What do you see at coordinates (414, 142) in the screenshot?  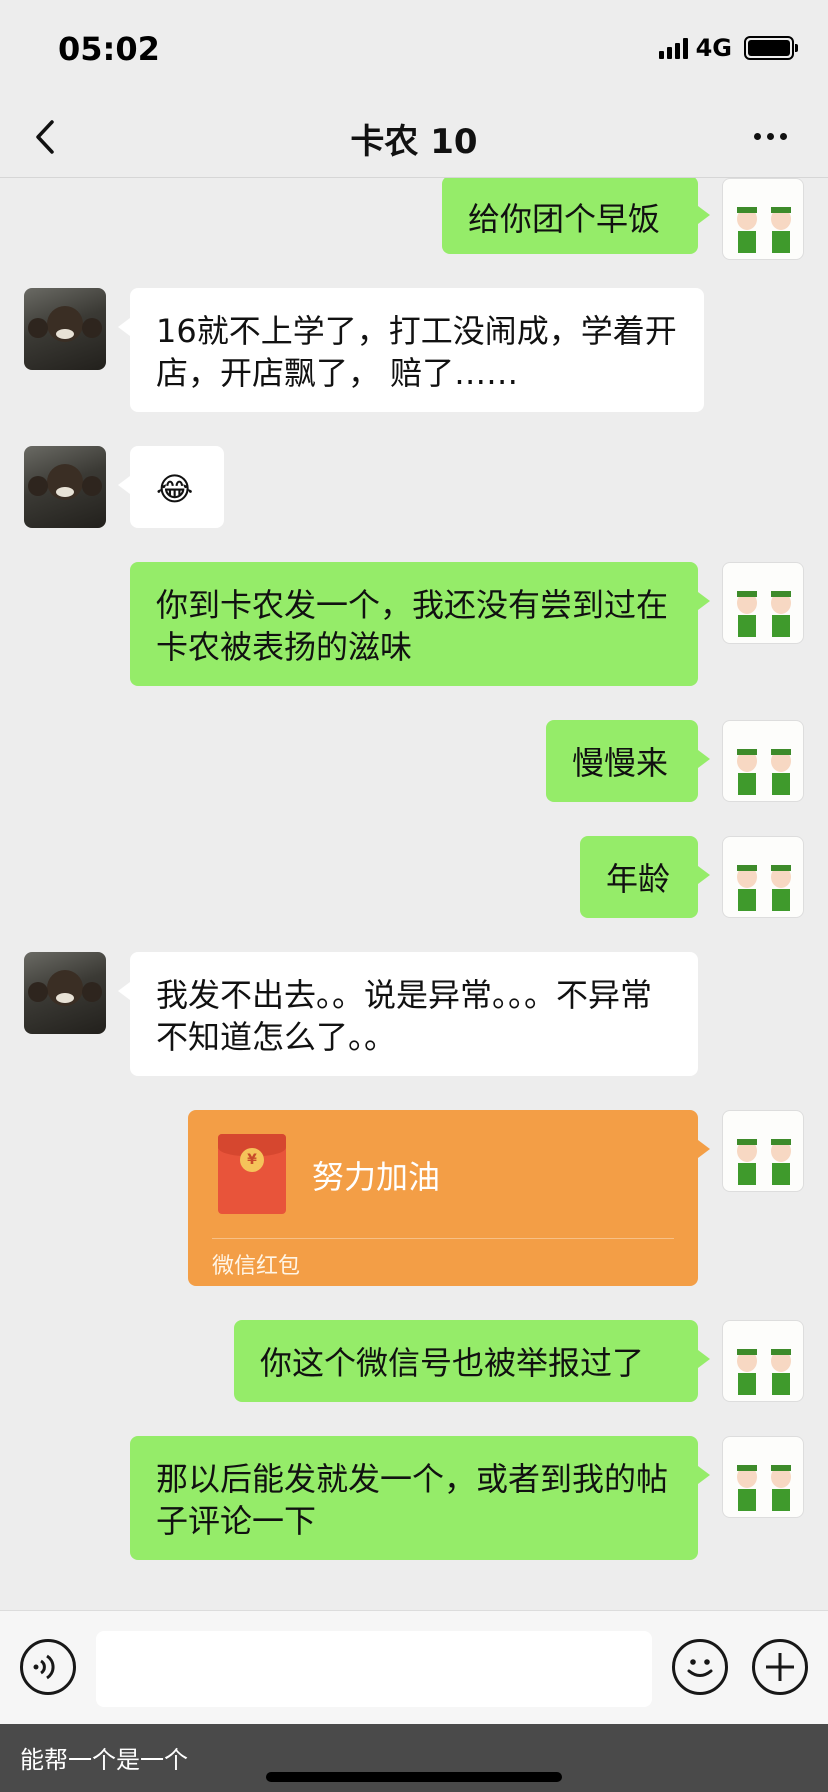 I see `chat-title: 卡农 10` at bounding box center [414, 142].